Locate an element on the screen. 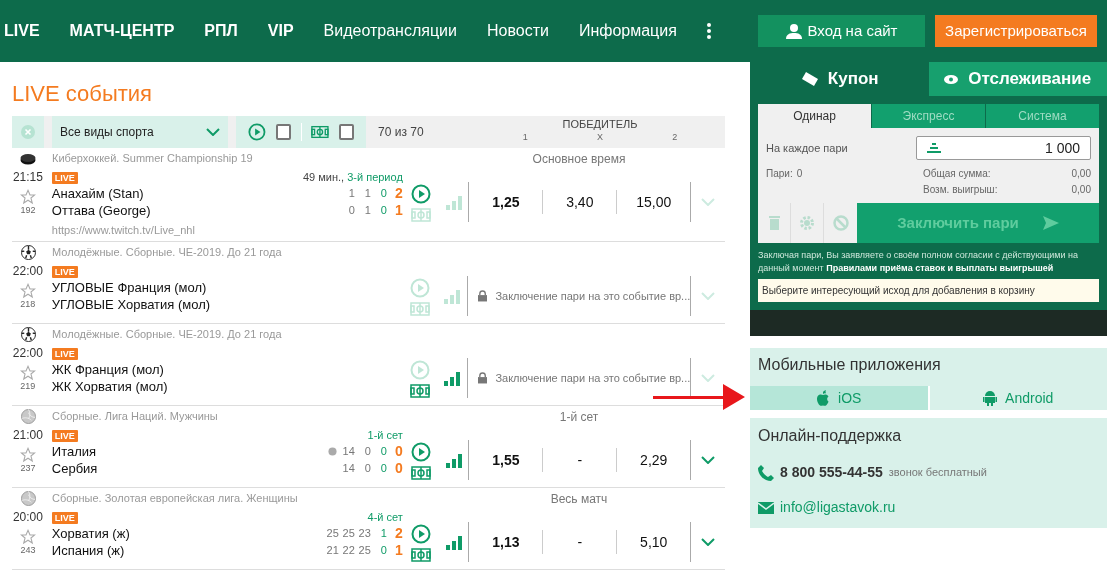 The height and width of the screenshot is (576, 1107). clear-filter-button is located at coordinates (28, 132).